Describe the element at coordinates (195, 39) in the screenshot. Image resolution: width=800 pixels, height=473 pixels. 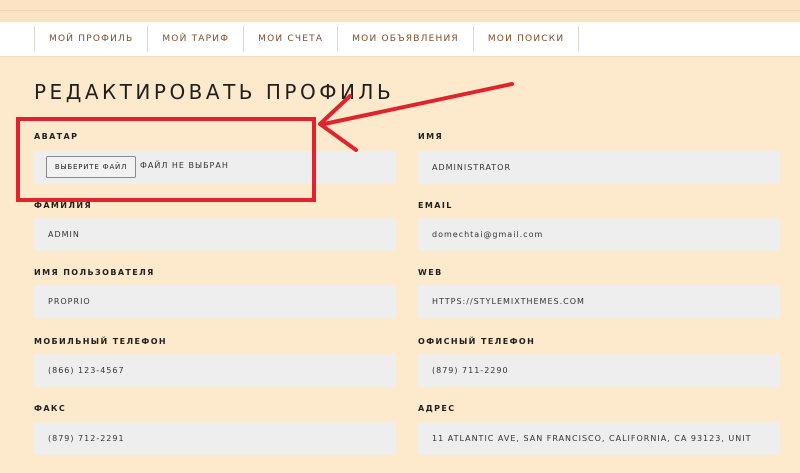
I see `nav-item-my-plan: Мой тариф` at that location.